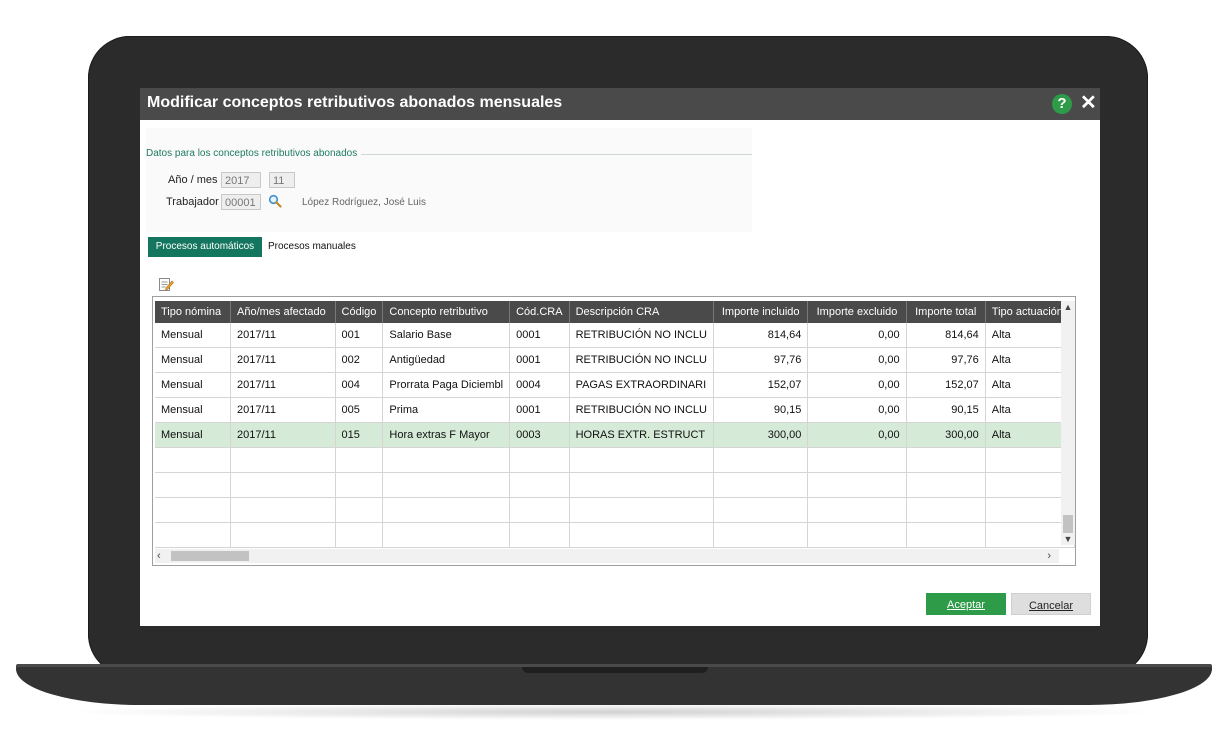 This screenshot has width=1228, height=740. I want to click on tab-procesos-automaticos: Procesos automáticos, so click(205, 247).